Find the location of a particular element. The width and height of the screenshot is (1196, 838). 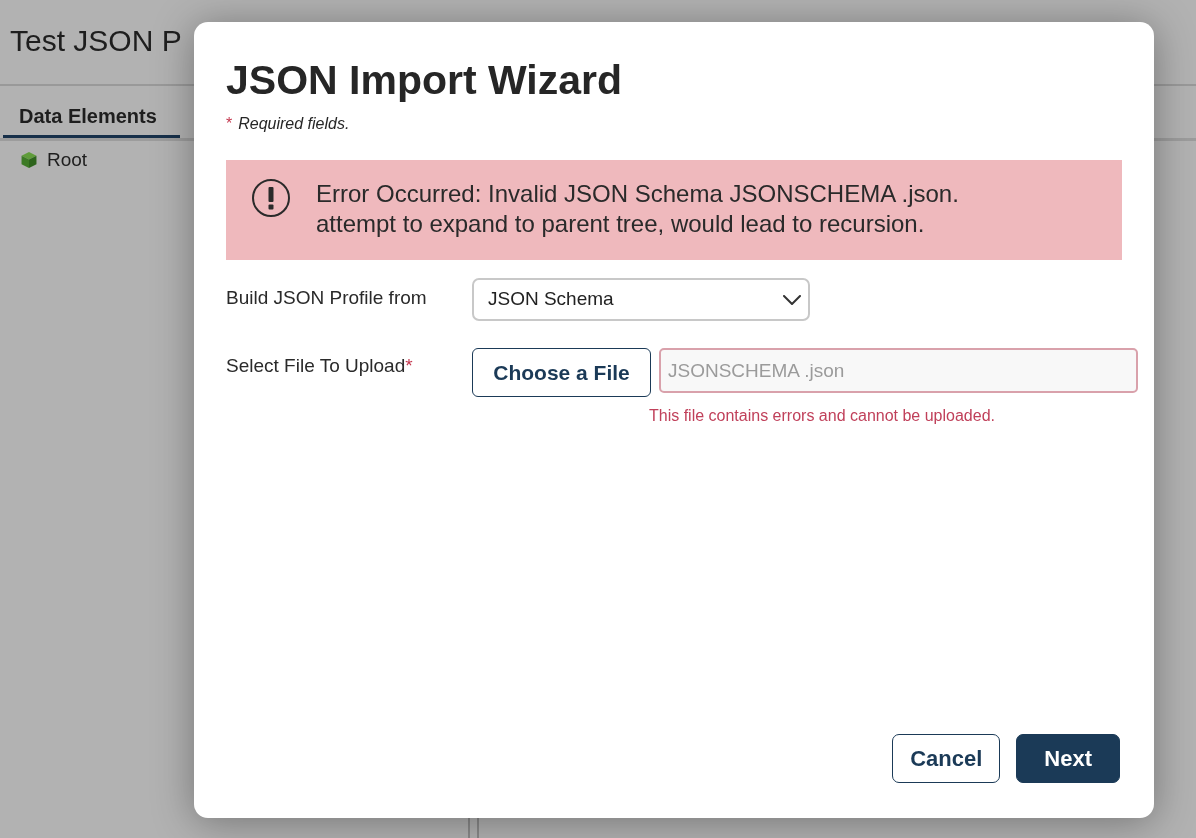

dialog-title: JSON Import Wizard is located at coordinates (424, 80).